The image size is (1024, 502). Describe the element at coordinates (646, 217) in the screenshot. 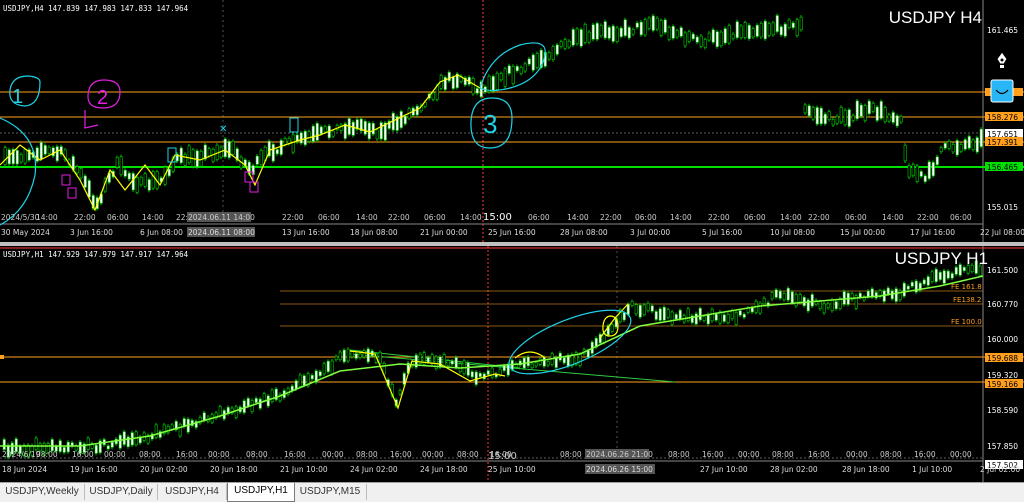

I see `time-label: 06:00` at that location.